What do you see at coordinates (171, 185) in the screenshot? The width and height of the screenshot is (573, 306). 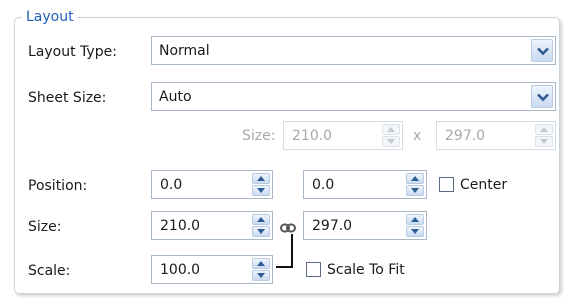 I see `position-x-value: 0.0` at bounding box center [171, 185].